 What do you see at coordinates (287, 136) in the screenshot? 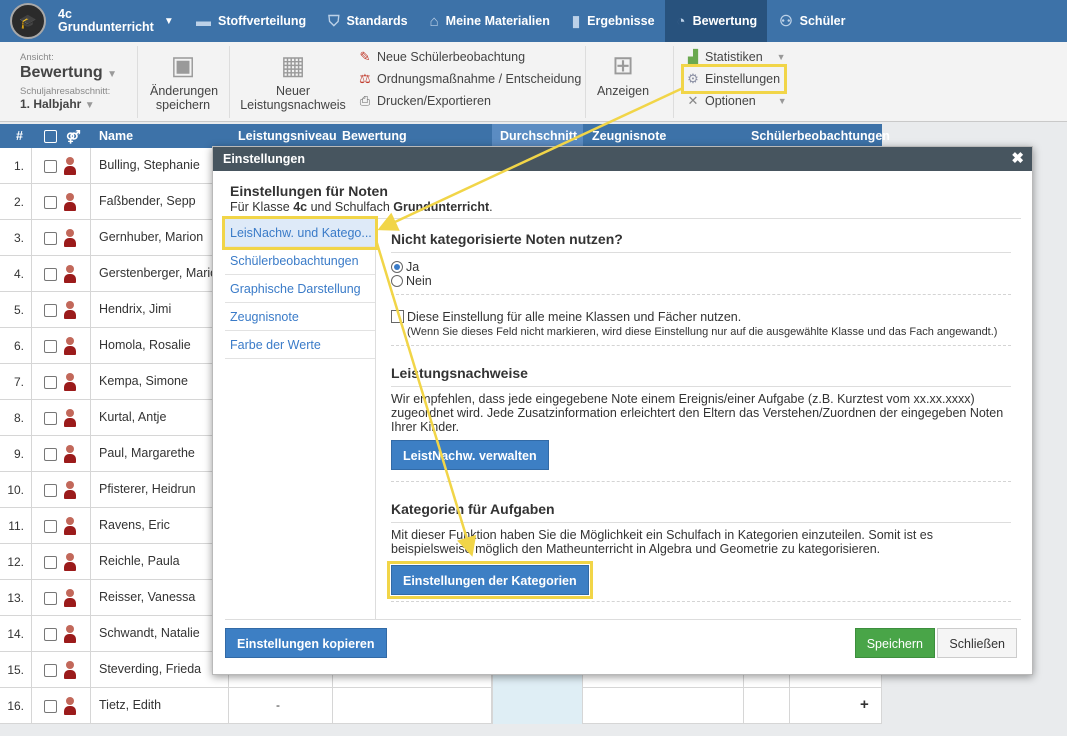
I see `header-level: Leistungsniveau` at bounding box center [287, 136].